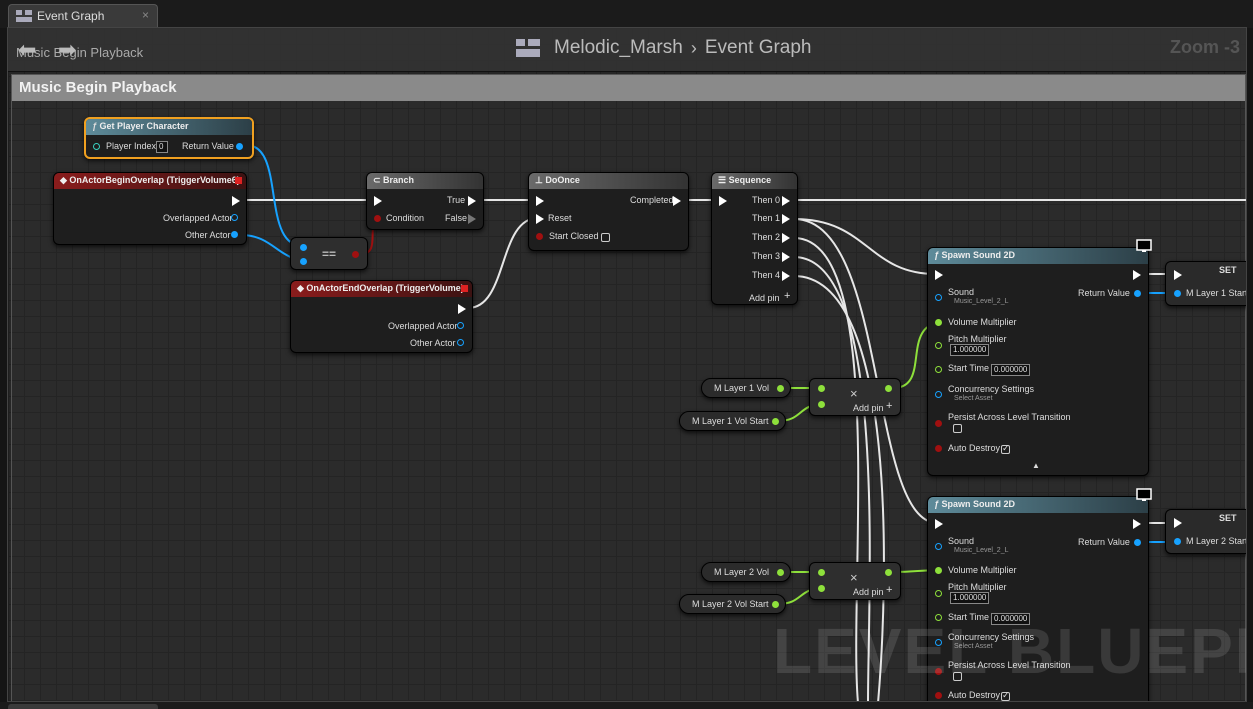  Describe the element at coordinates (786, 201) in the screenshot. I see `exec-then0-icon` at that location.